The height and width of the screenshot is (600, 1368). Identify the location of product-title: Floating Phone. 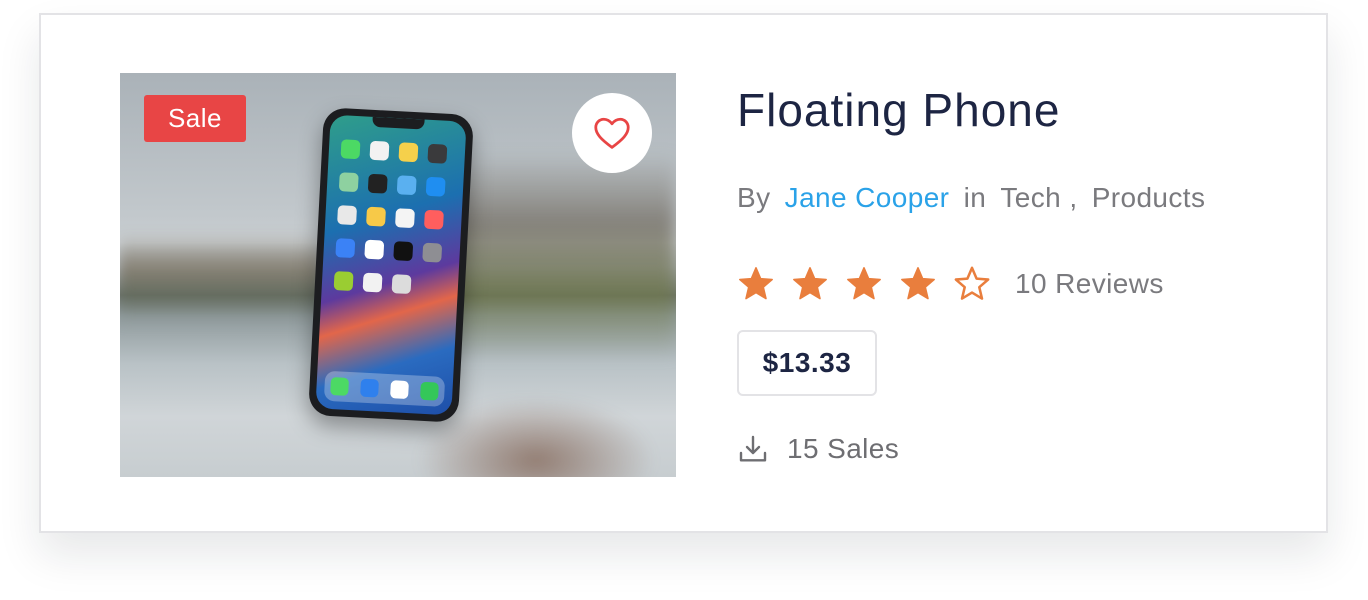
(899, 110).